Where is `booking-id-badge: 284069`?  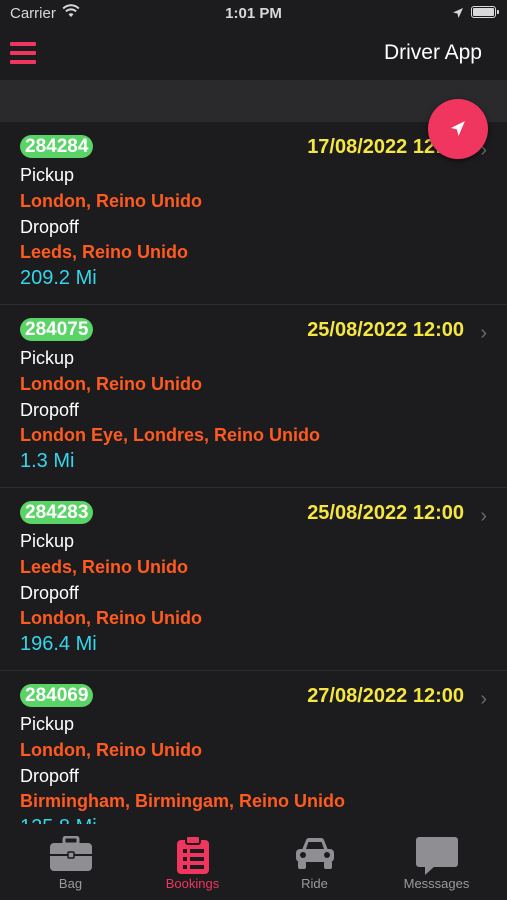
booking-id-badge: 284069 is located at coordinates (57, 695).